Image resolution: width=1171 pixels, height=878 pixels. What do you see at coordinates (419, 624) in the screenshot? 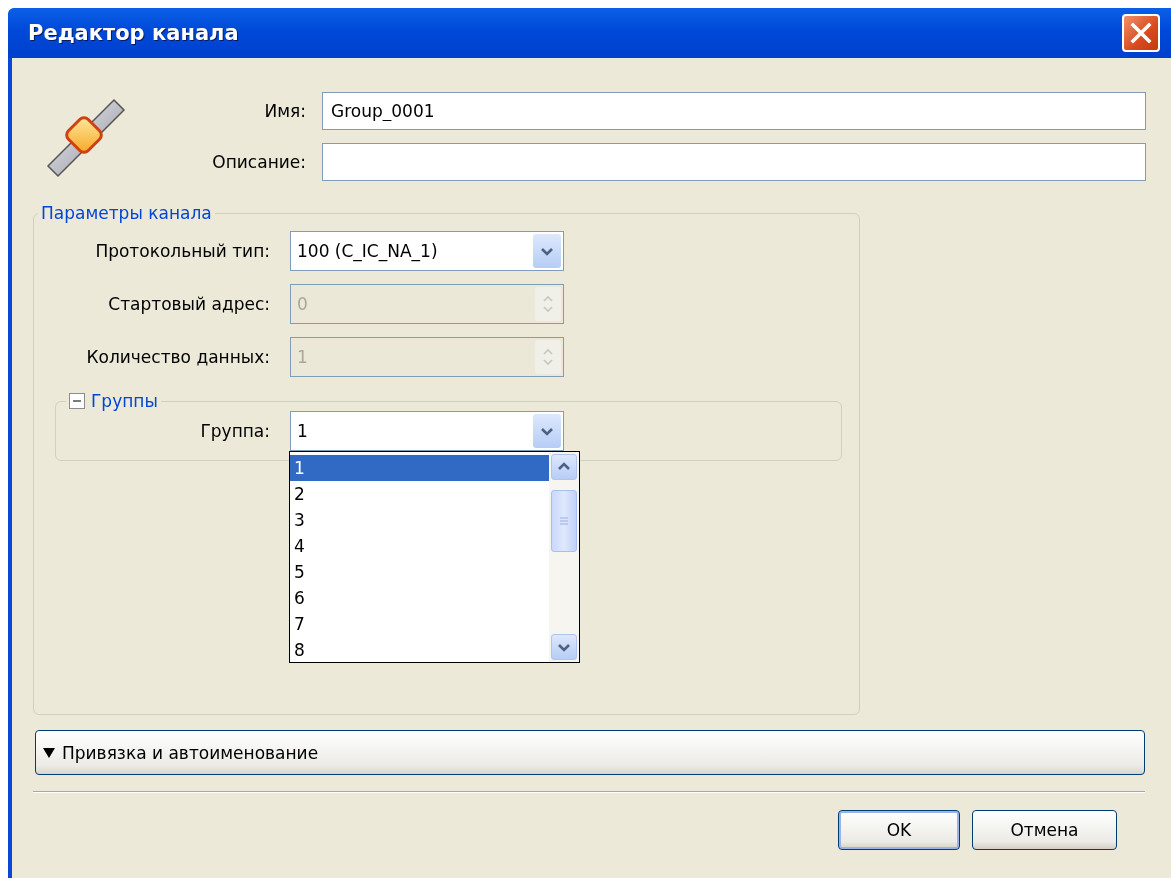
I see `list-item: 7` at bounding box center [419, 624].